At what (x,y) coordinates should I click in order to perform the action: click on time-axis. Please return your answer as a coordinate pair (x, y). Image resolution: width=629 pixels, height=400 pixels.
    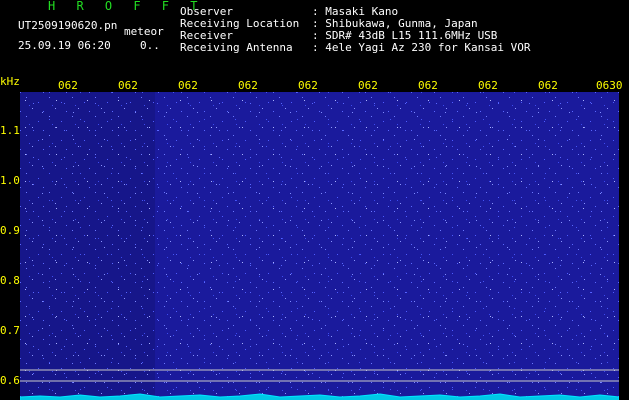
    Looking at the image, I should click on (319, 84).